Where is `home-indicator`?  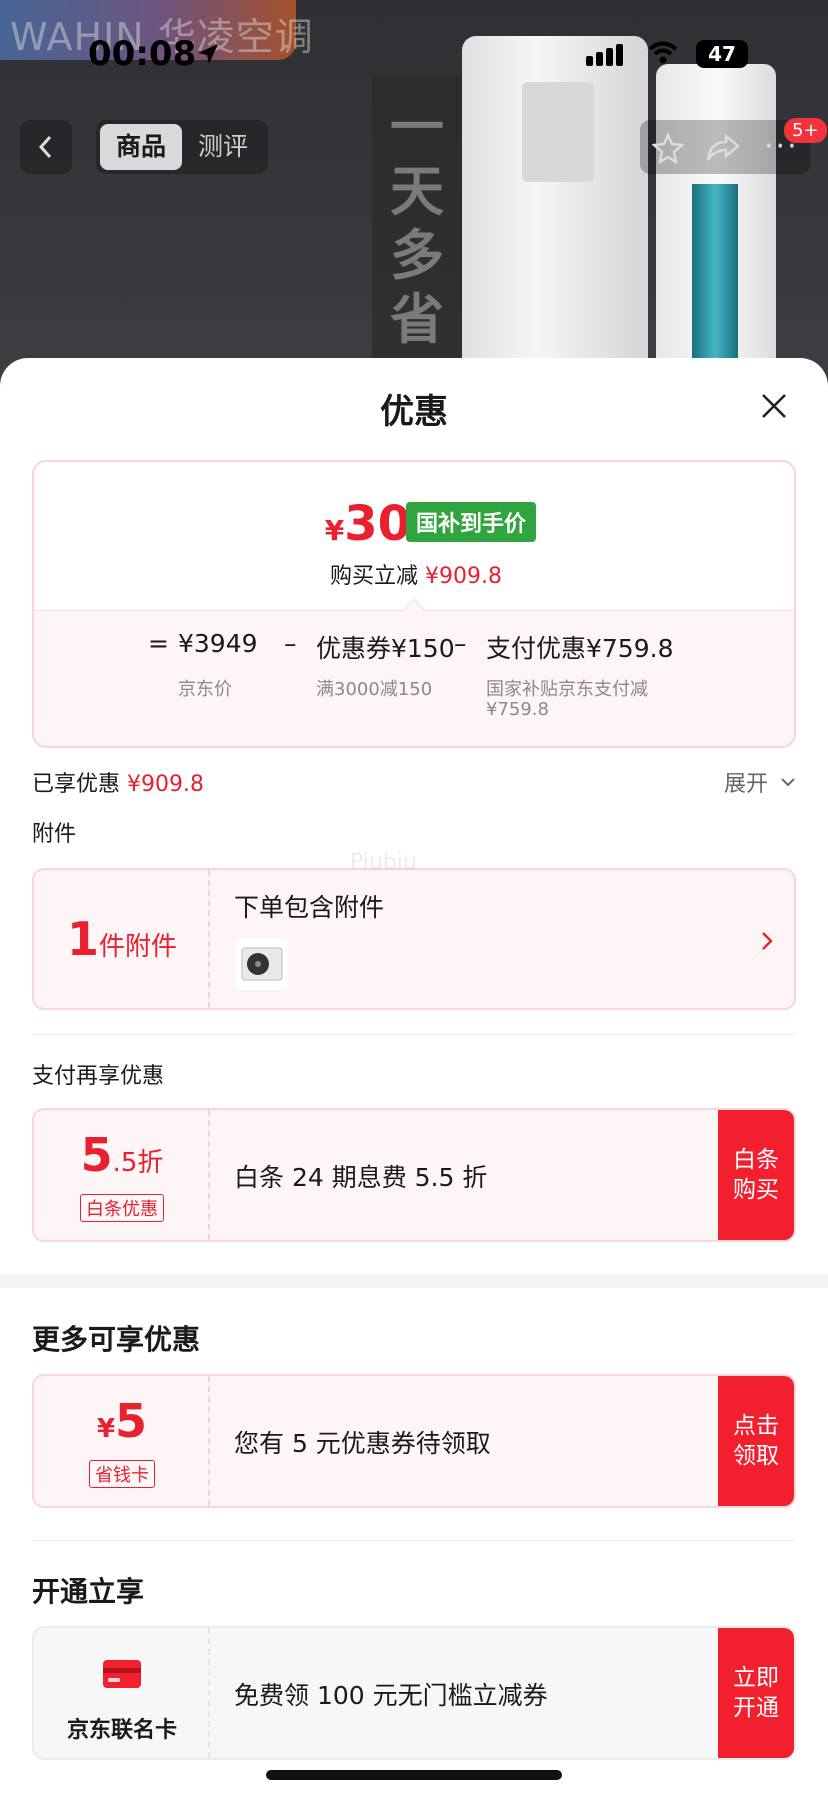 home-indicator is located at coordinates (414, 1775).